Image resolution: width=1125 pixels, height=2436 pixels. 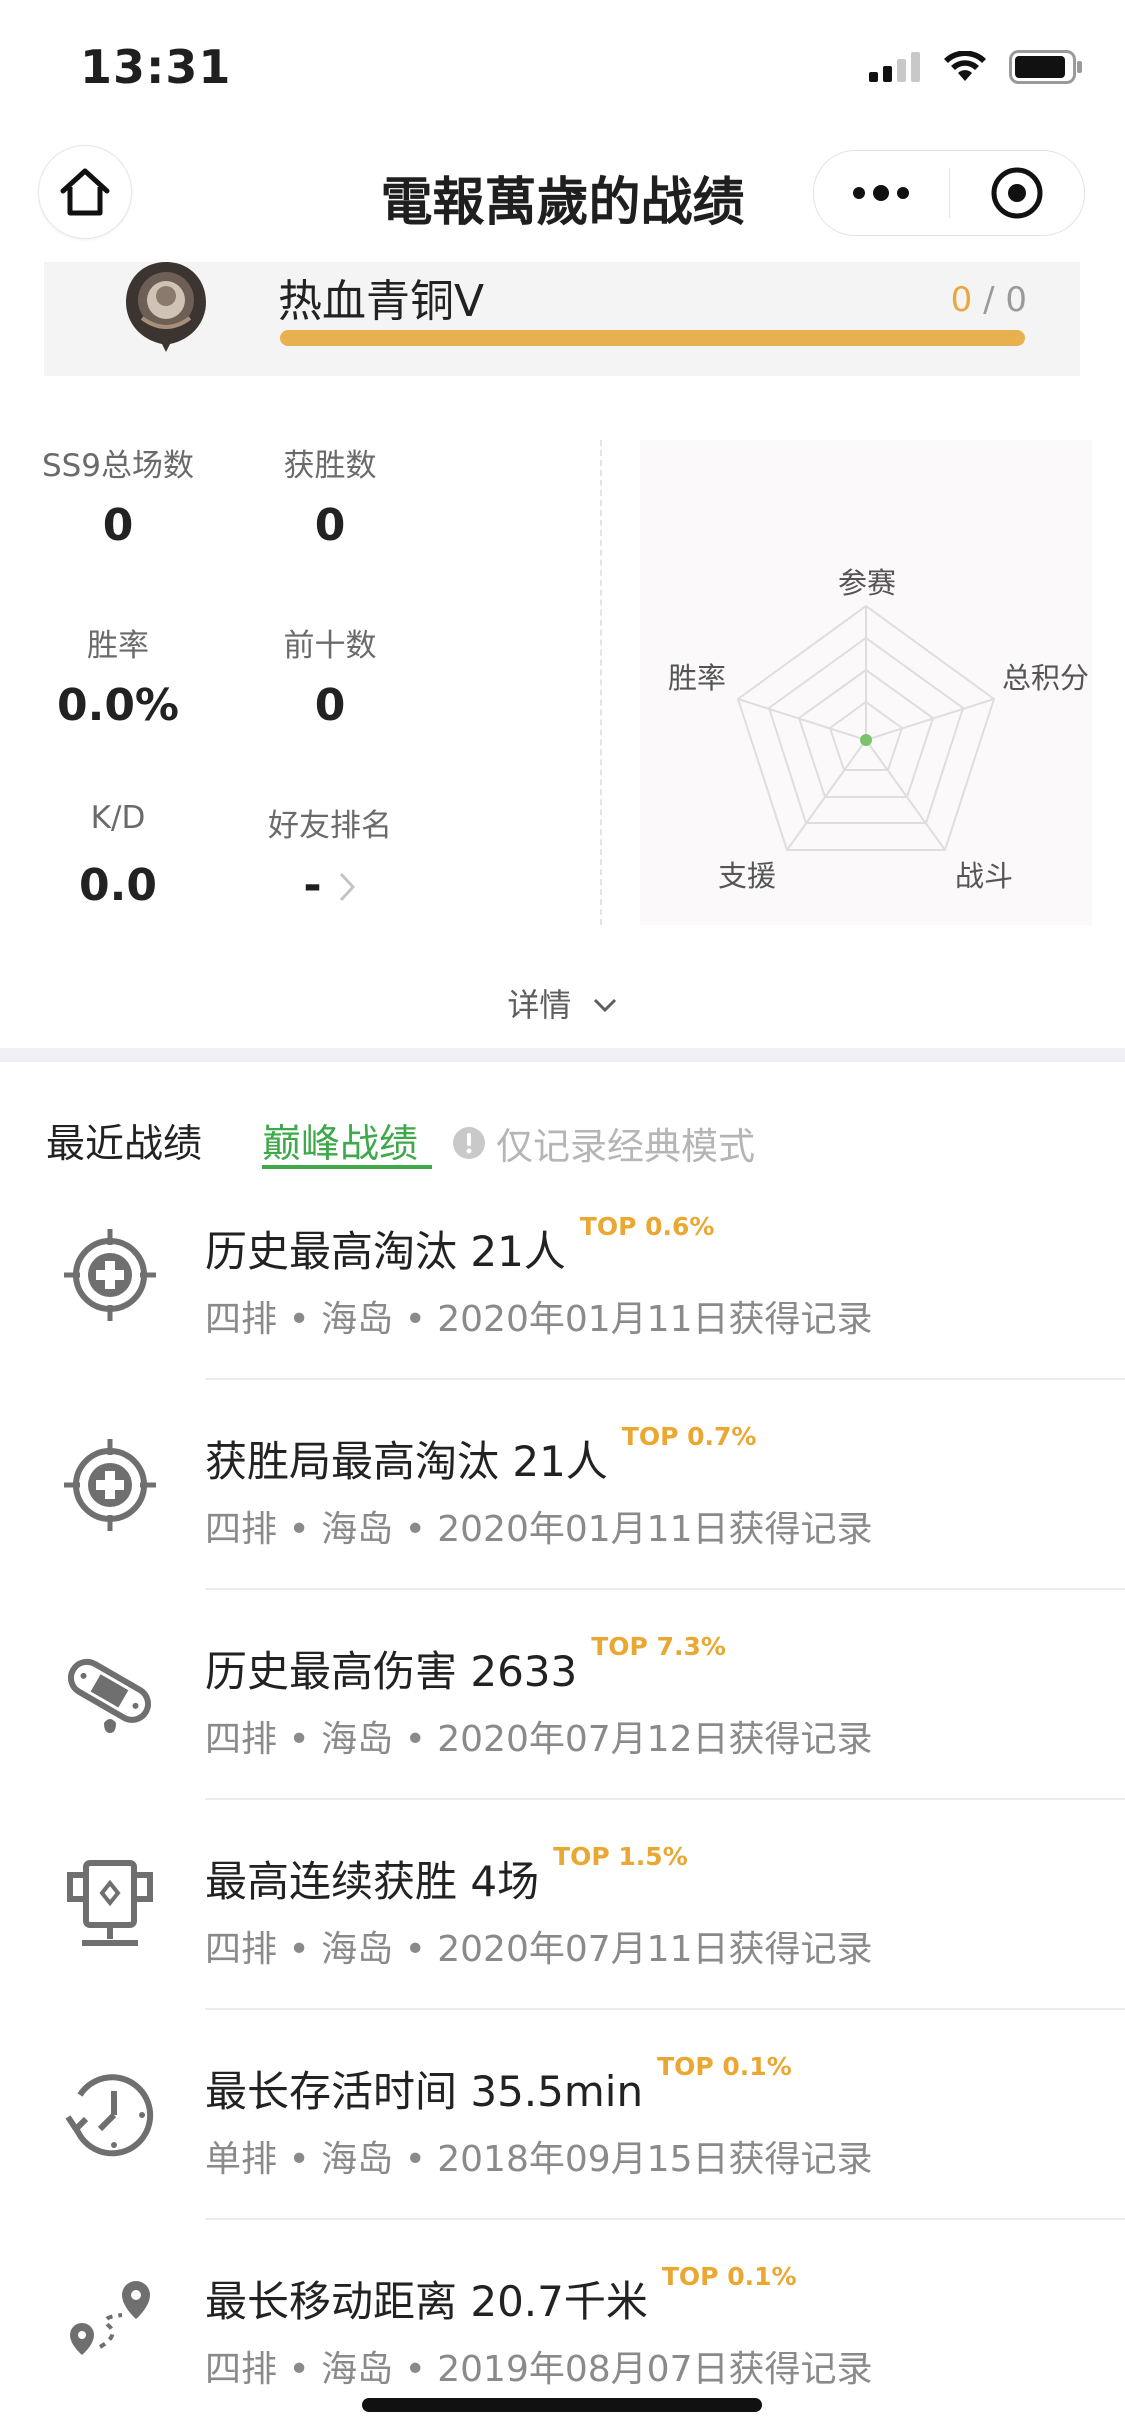 I want to click on battery-icon, so click(x=1045, y=67).